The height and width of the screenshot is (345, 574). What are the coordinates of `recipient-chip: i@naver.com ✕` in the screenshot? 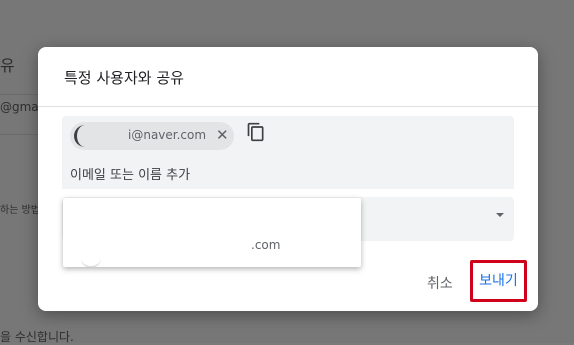 It's located at (152, 136).